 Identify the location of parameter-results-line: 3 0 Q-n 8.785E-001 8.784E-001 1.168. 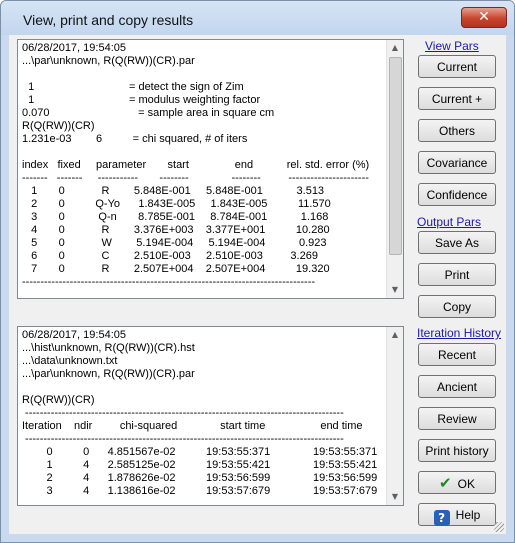
(175, 217).